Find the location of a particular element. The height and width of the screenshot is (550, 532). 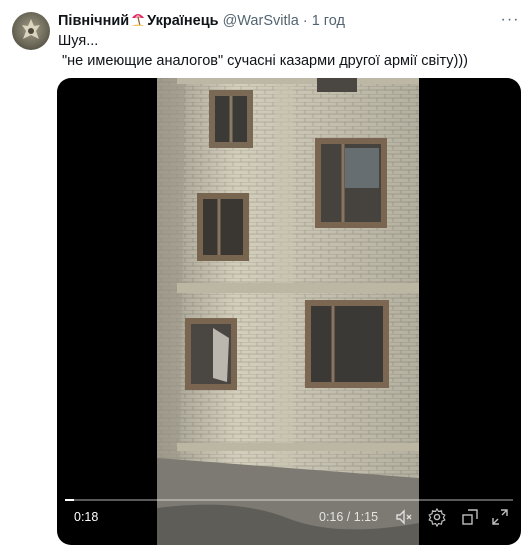

fullscreen-icon is located at coordinates (500, 517).